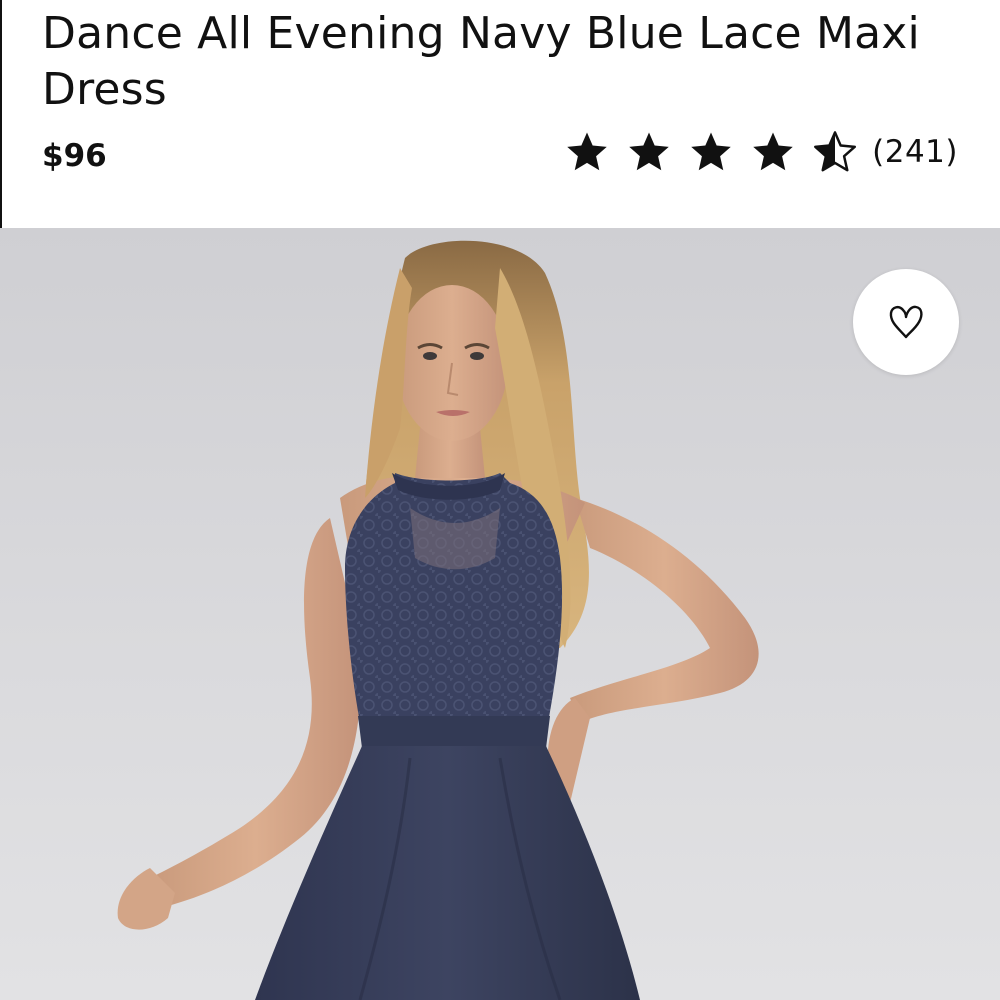 The height and width of the screenshot is (1000, 1000). I want to click on heart-icon, so click(906, 322).